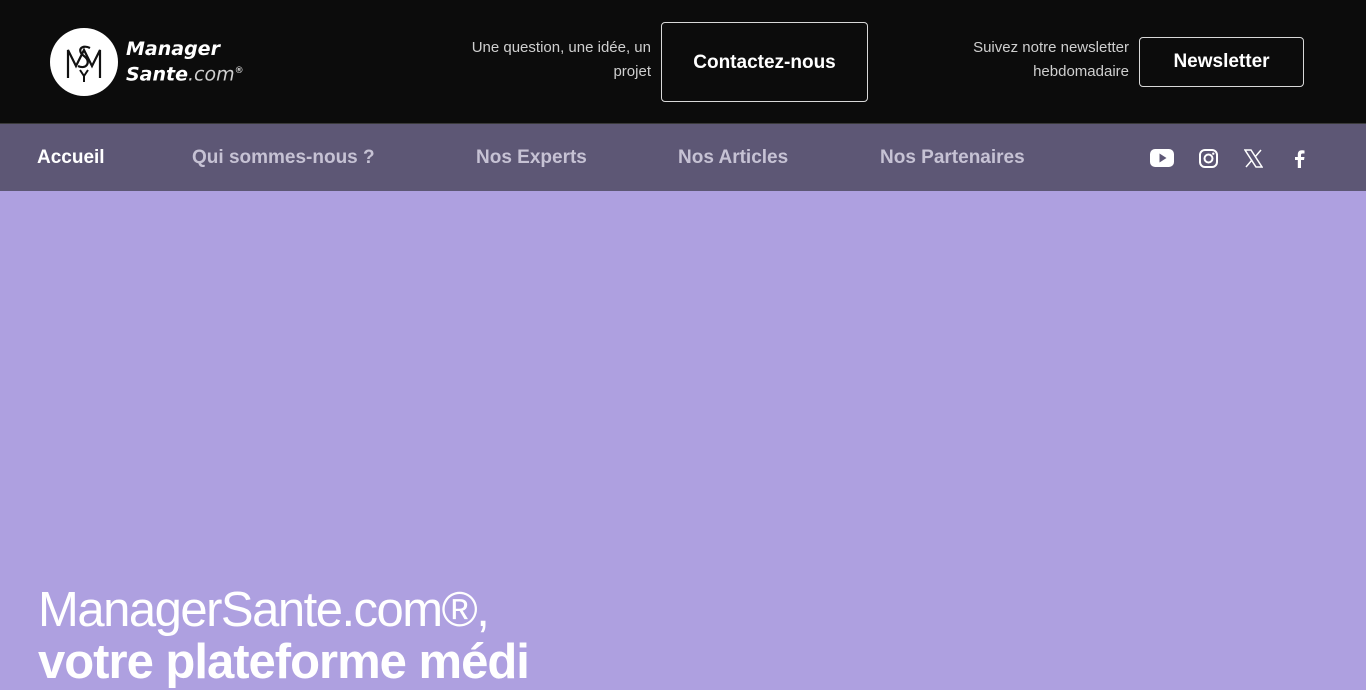  Describe the element at coordinates (71, 157) in the screenshot. I see `nav-item-accueil: Accueil` at that location.